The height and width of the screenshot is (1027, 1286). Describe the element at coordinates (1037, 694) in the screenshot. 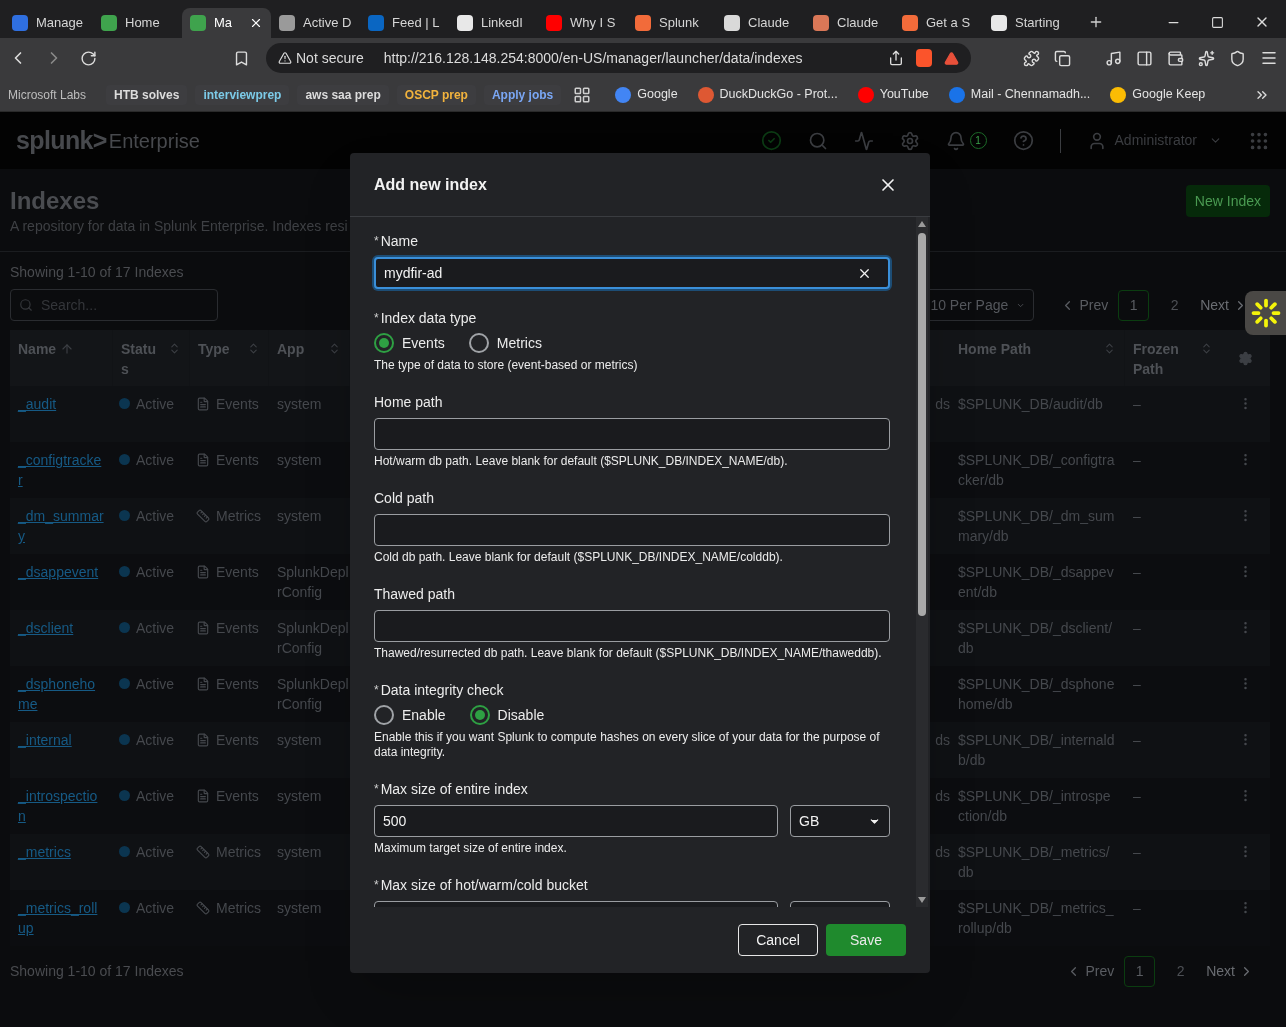

I see `home-path-text: $SPLUNK_DB/_dsphonehome/db` at that location.